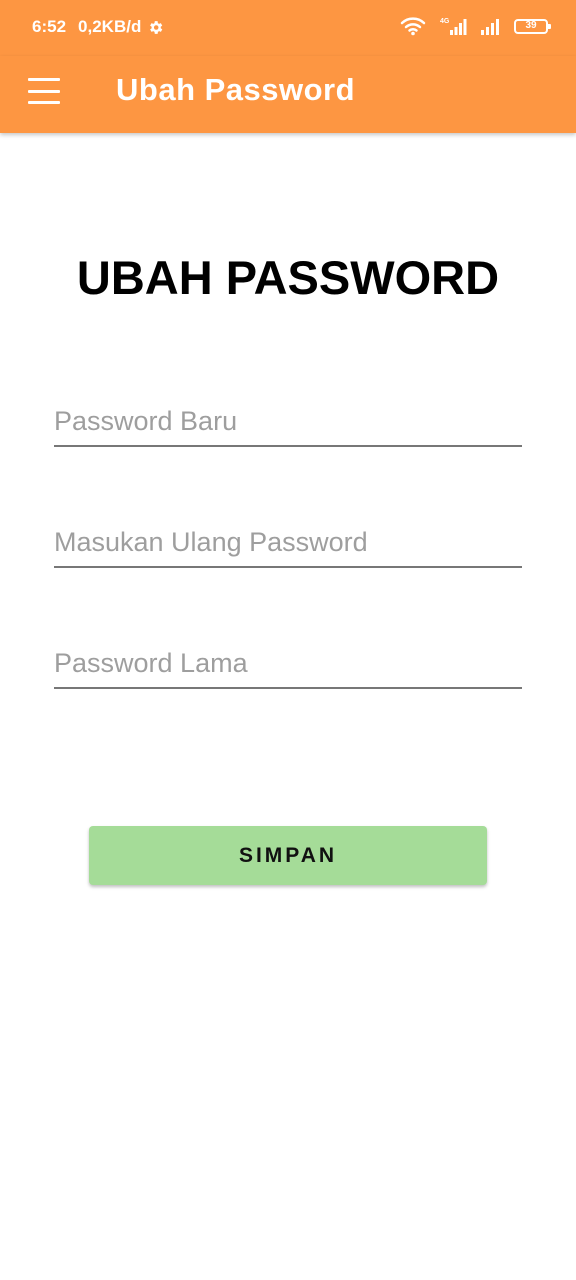 The image size is (576, 1280). I want to click on battery-icon: 39, so click(532, 26).